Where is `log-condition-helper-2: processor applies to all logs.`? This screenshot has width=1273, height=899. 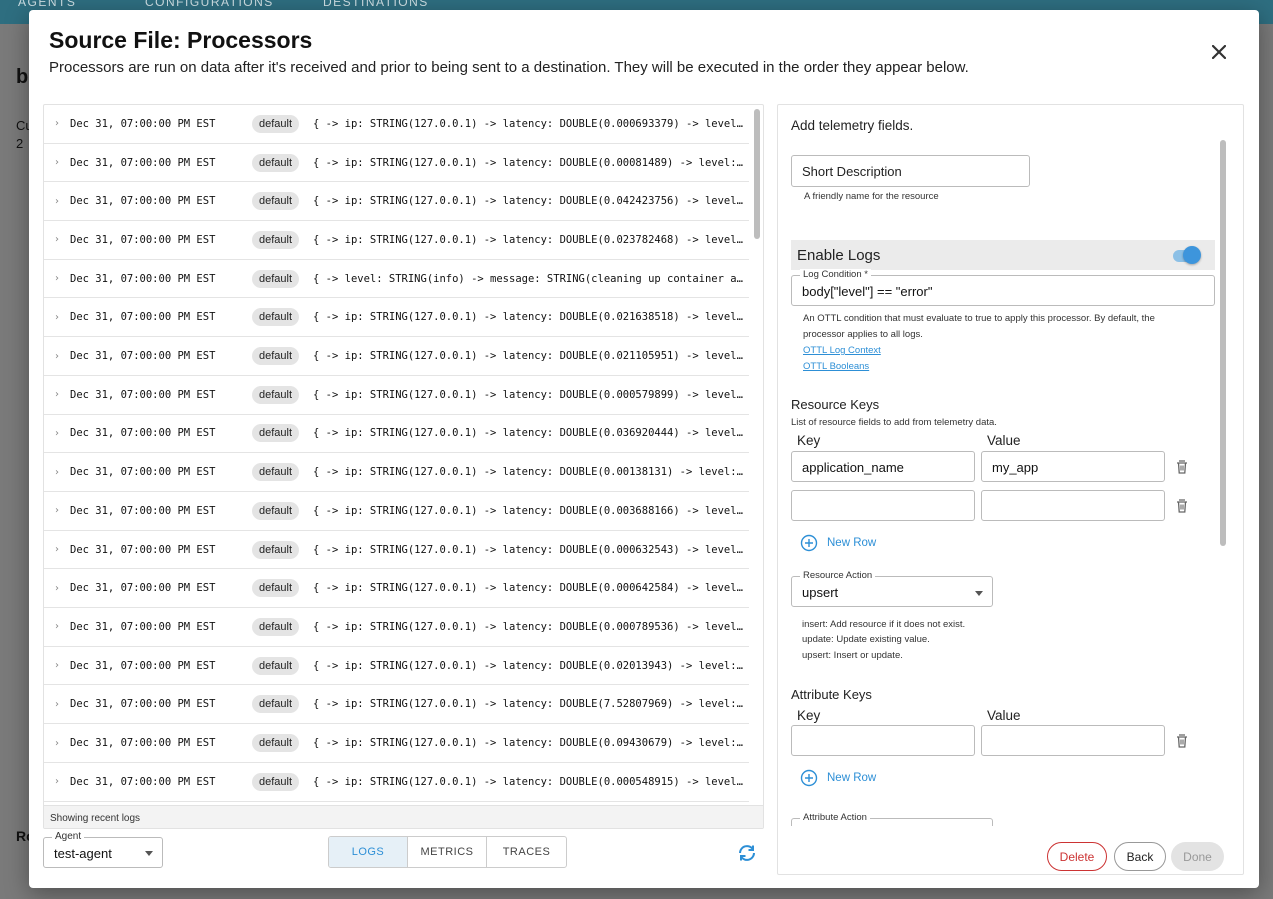 log-condition-helper-2: processor applies to all logs. is located at coordinates (863, 334).